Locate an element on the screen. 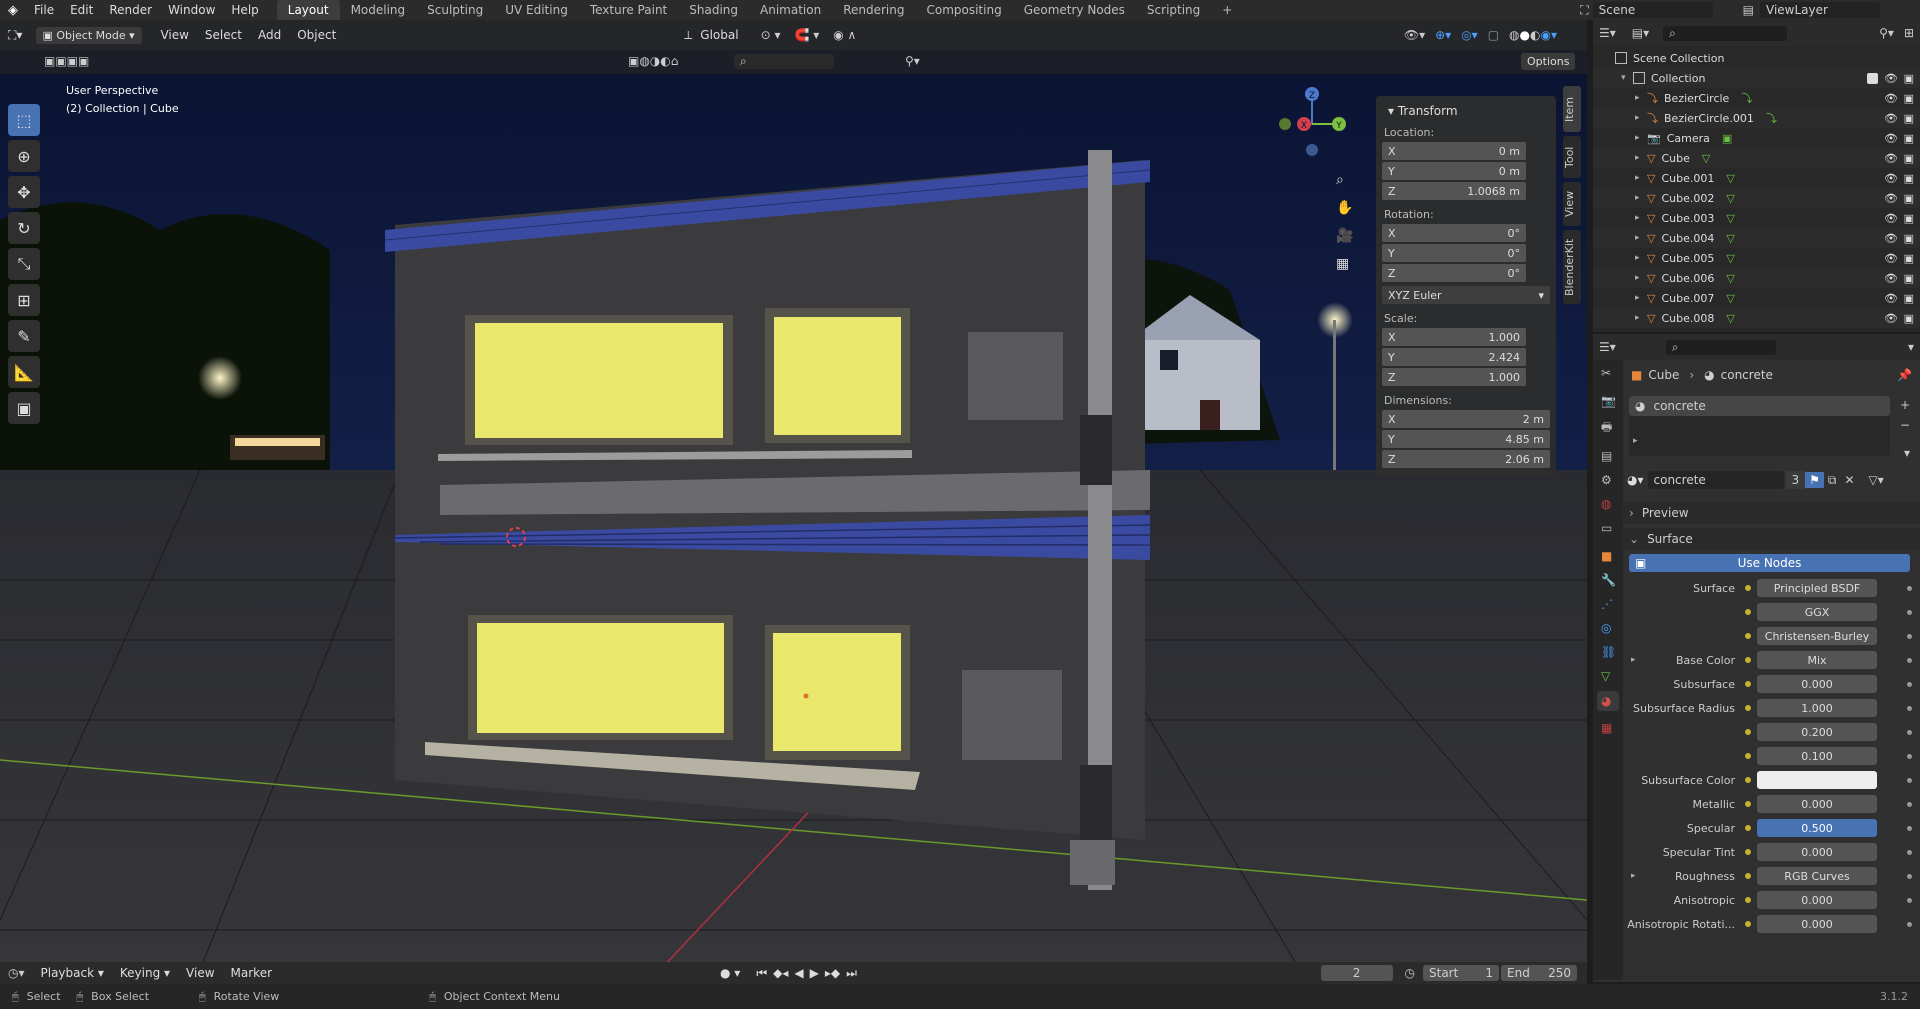 The width and height of the screenshot is (1920, 1009). property-value: 0.200 is located at coordinates (1817, 732).